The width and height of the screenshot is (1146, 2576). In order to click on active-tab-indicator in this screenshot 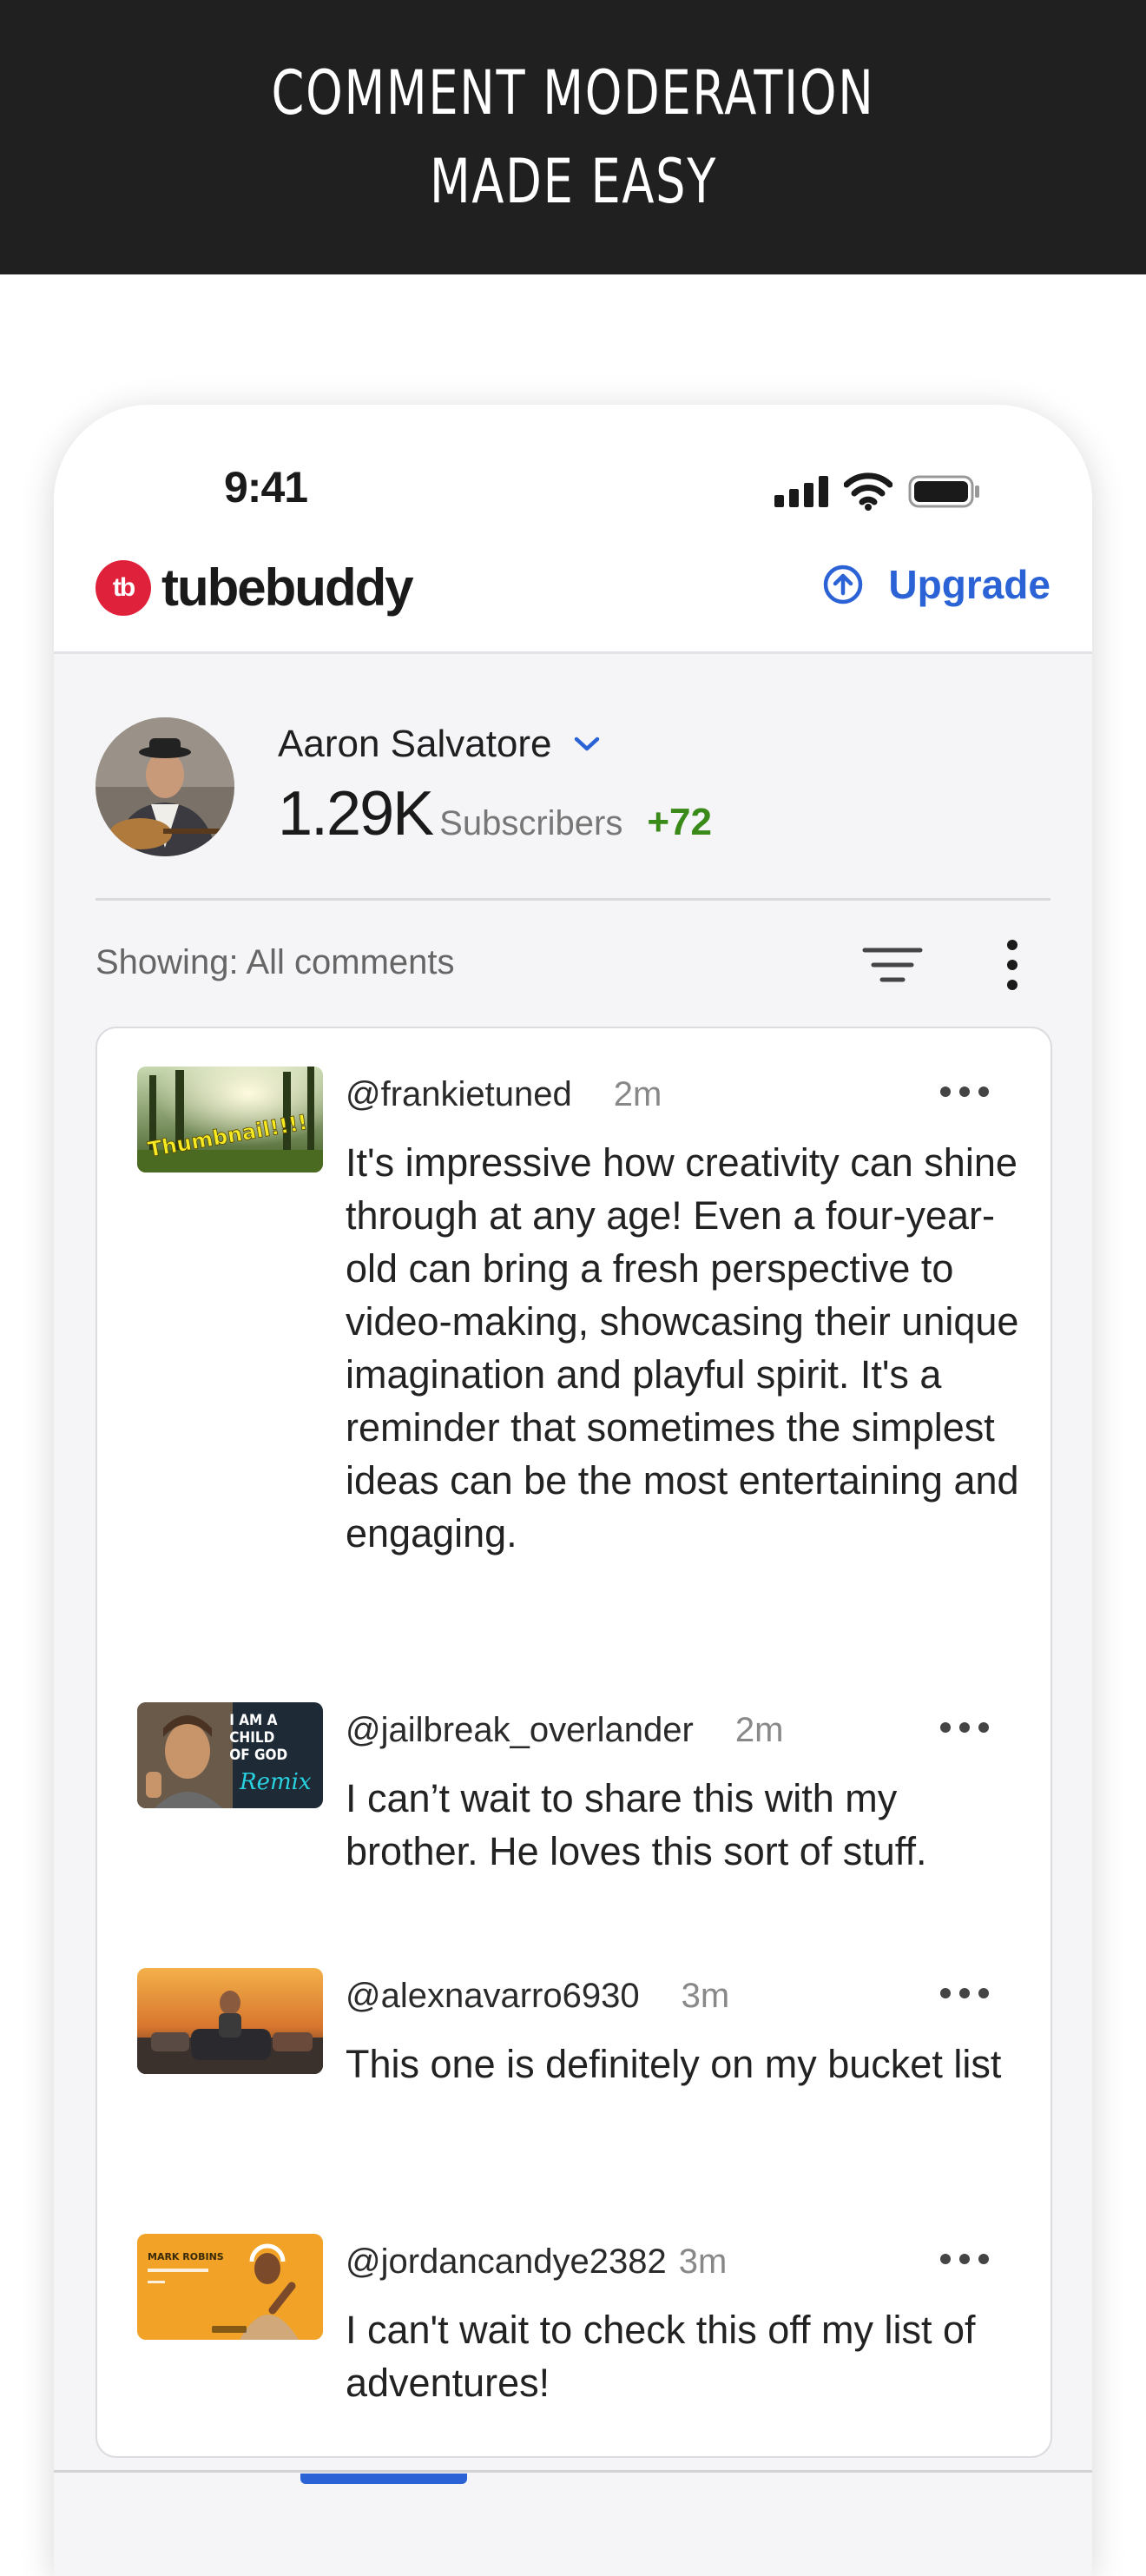, I will do `click(384, 2479)`.